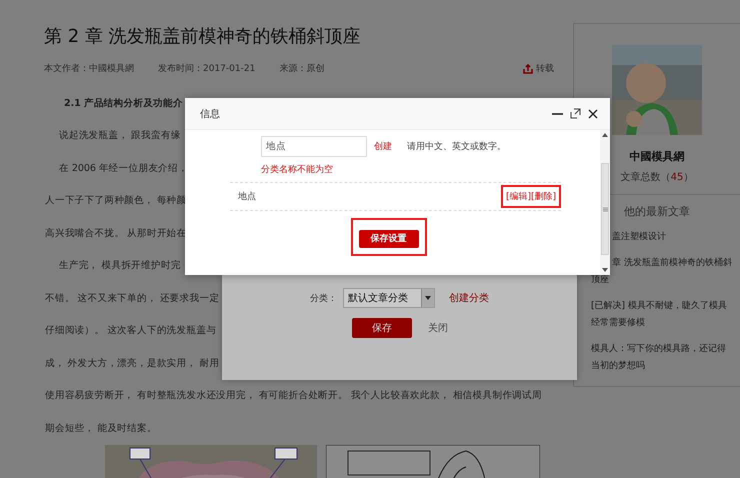 Image resolution: width=740 pixels, height=478 pixels. Describe the element at coordinates (538, 68) in the screenshot. I see `repost-link: 转载` at that location.